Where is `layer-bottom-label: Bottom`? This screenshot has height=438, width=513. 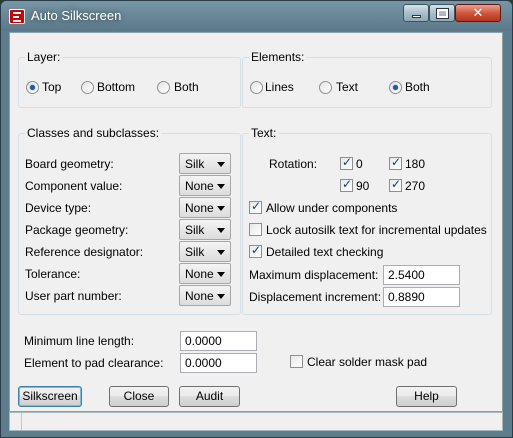
layer-bottom-label: Bottom is located at coordinates (116, 87).